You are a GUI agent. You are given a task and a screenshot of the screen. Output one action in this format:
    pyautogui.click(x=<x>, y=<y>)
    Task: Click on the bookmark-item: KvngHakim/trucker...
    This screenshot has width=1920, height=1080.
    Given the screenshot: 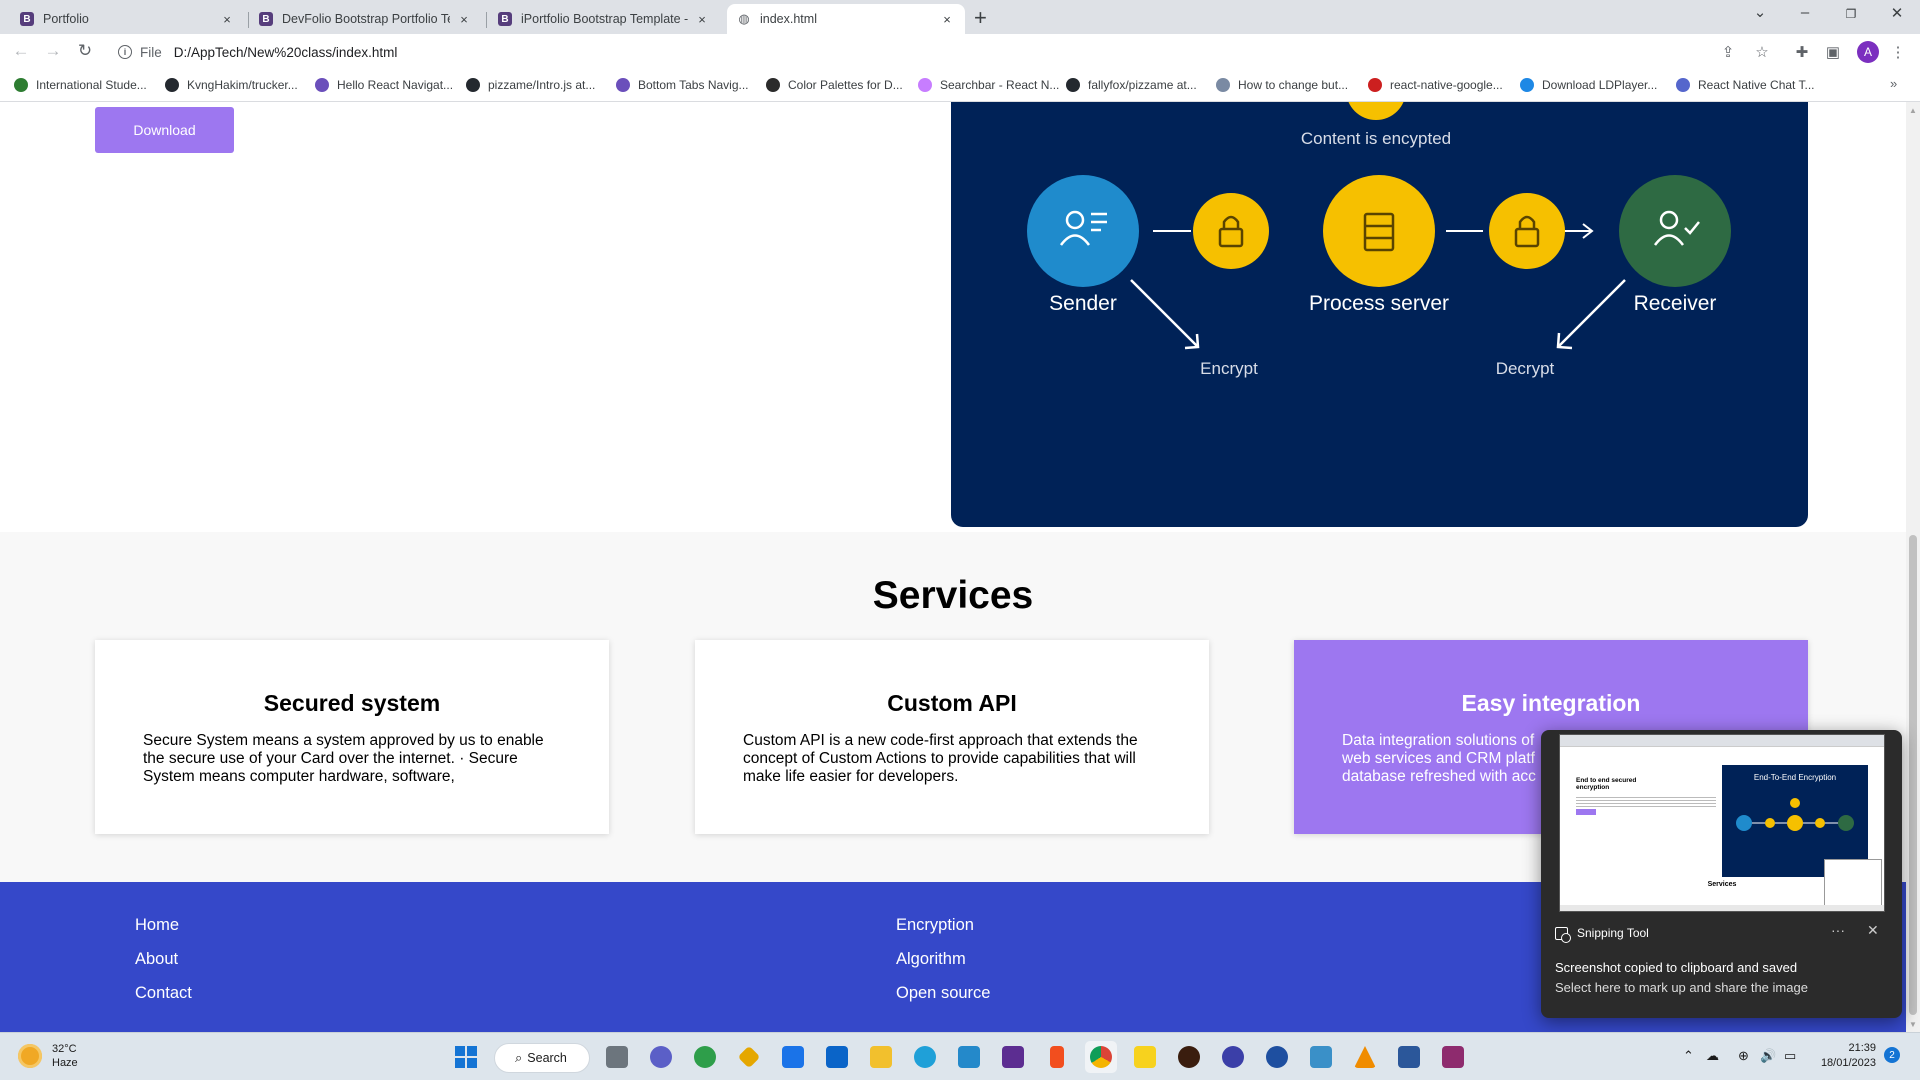 What is the action you would take?
    pyautogui.click(x=231, y=85)
    